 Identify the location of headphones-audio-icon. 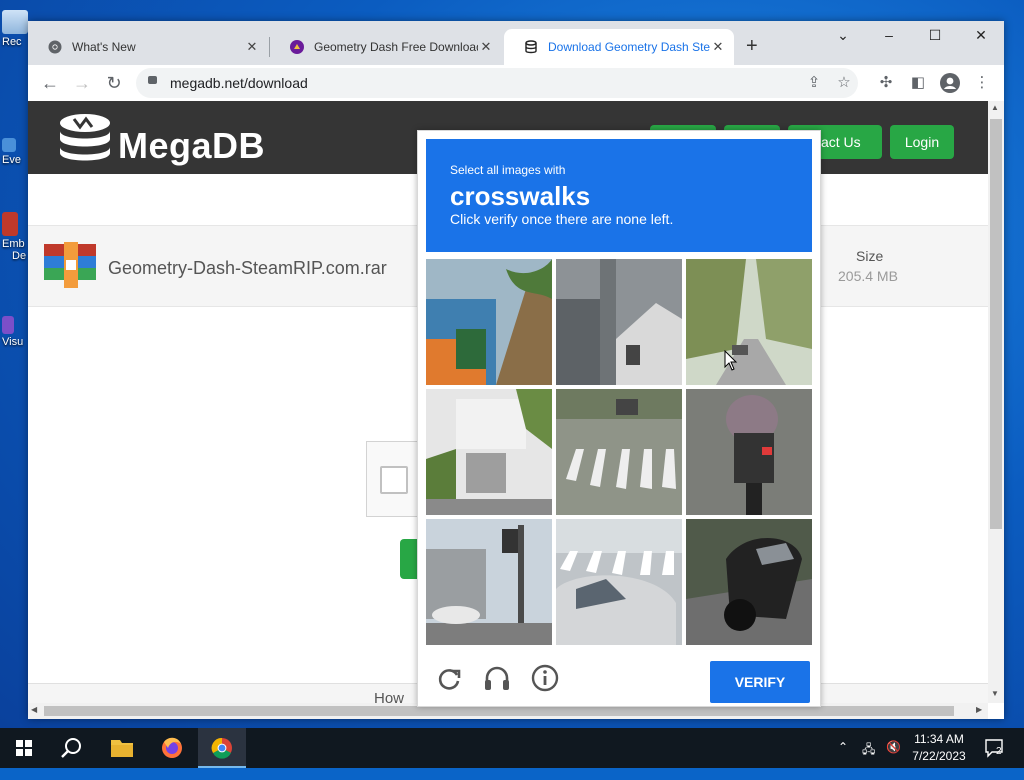
(497, 678).